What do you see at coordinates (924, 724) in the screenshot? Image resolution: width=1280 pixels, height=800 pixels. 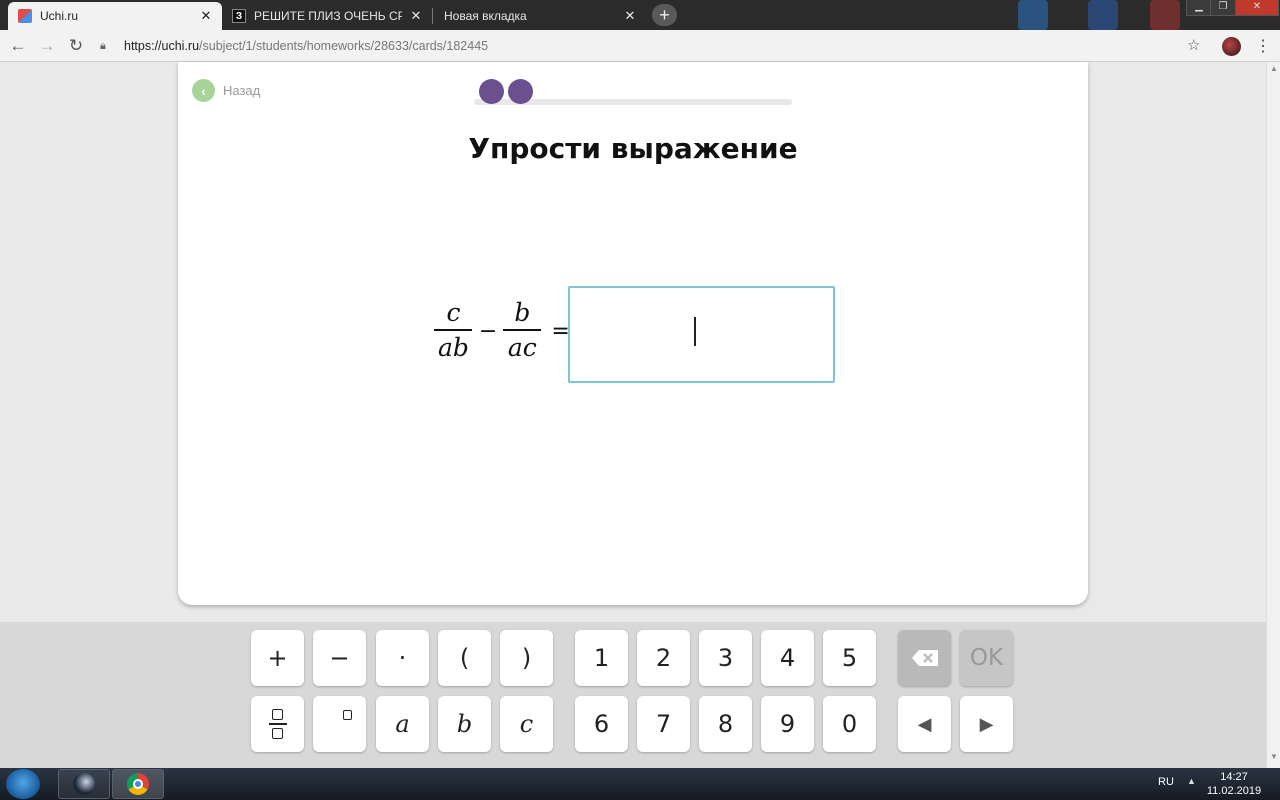 I see `key-cursor-left: ◀` at bounding box center [924, 724].